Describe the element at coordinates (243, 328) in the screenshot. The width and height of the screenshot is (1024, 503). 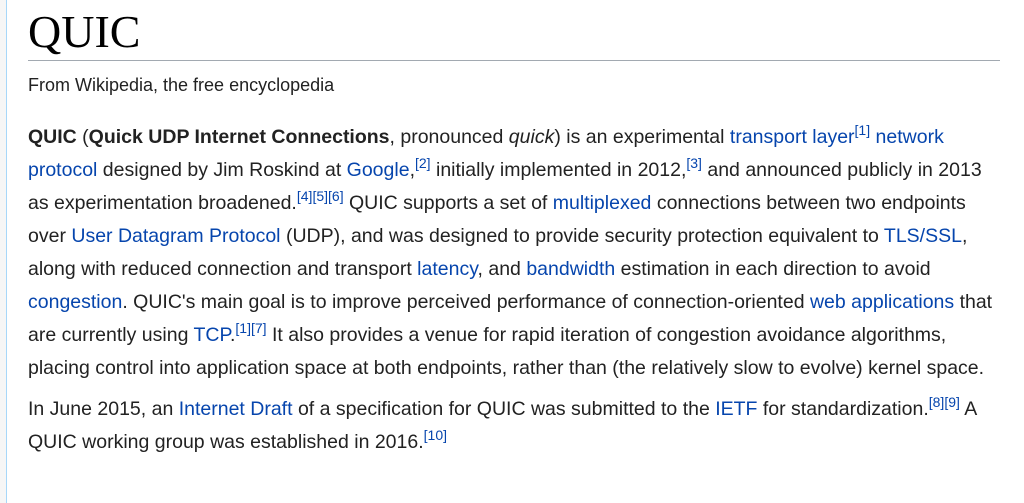
I see `ref-link-1b: [1]` at that location.